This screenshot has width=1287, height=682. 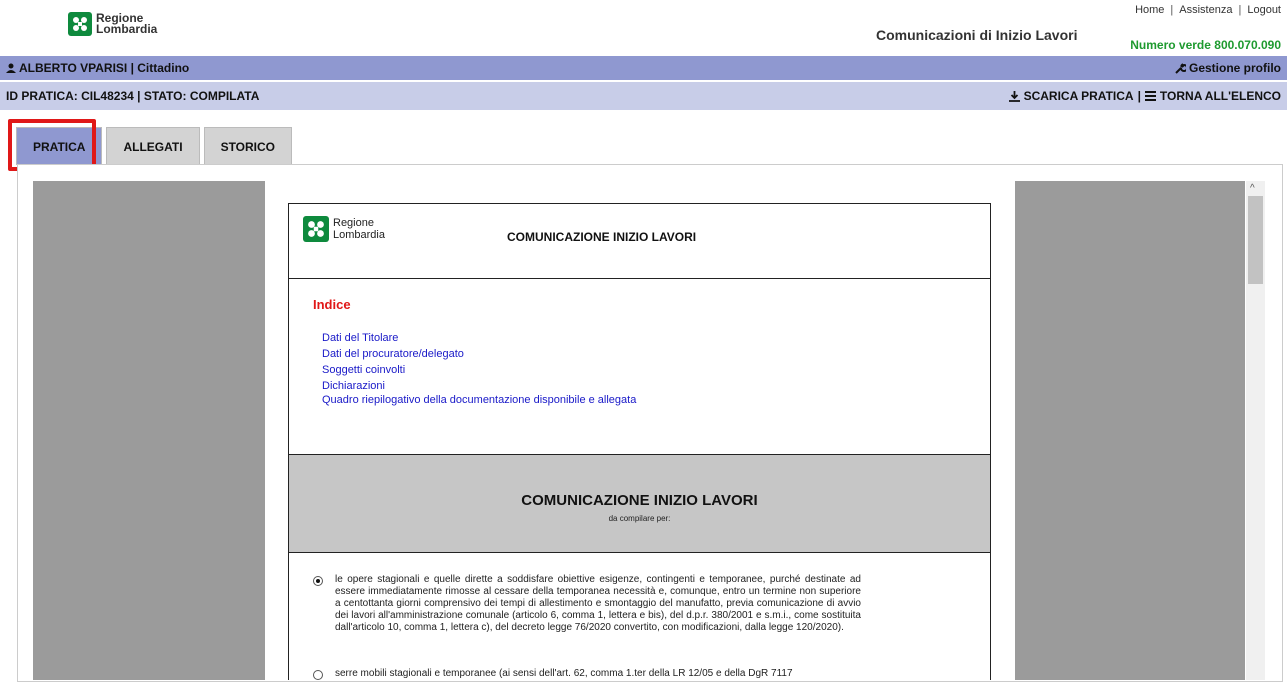 I want to click on user-name: ALBERTO VPARISI | Cittadino, so click(x=104, y=68).